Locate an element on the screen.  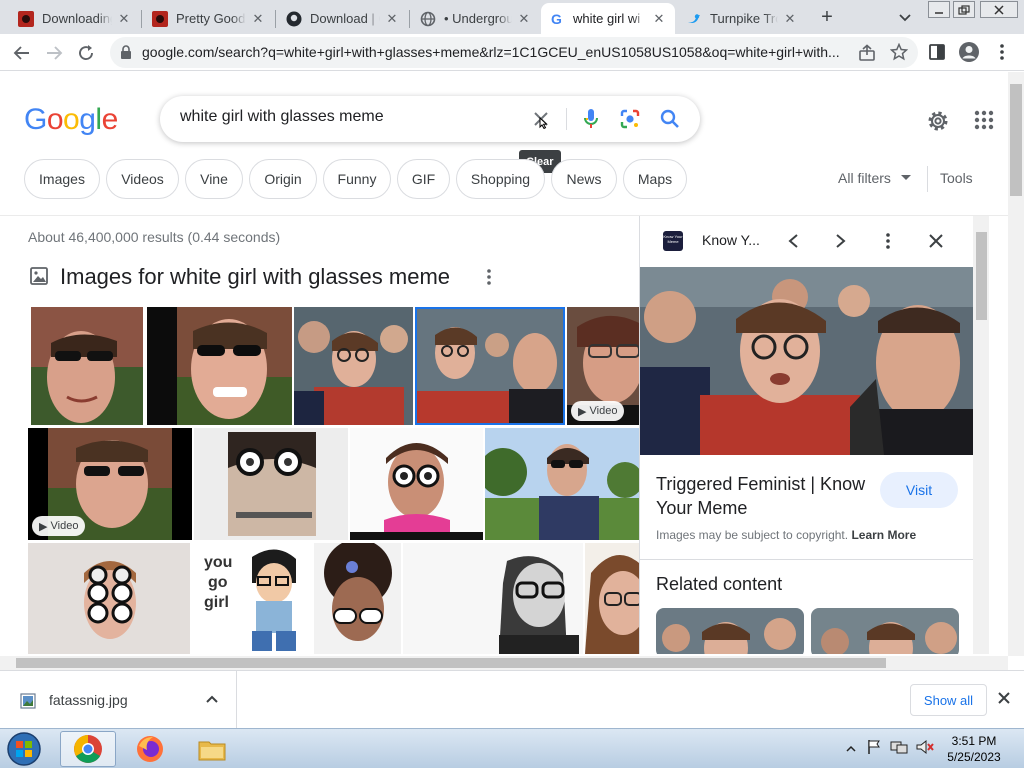
chip-images: Images is located at coordinates (62, 179).